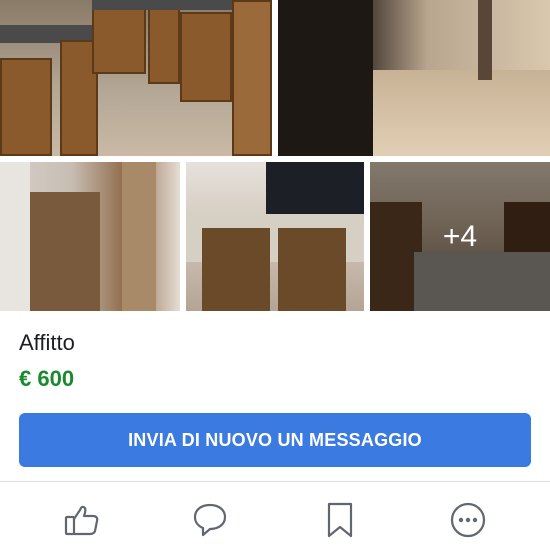 The image size is (550, 550). I want to click on save-button, so click(340, 520).